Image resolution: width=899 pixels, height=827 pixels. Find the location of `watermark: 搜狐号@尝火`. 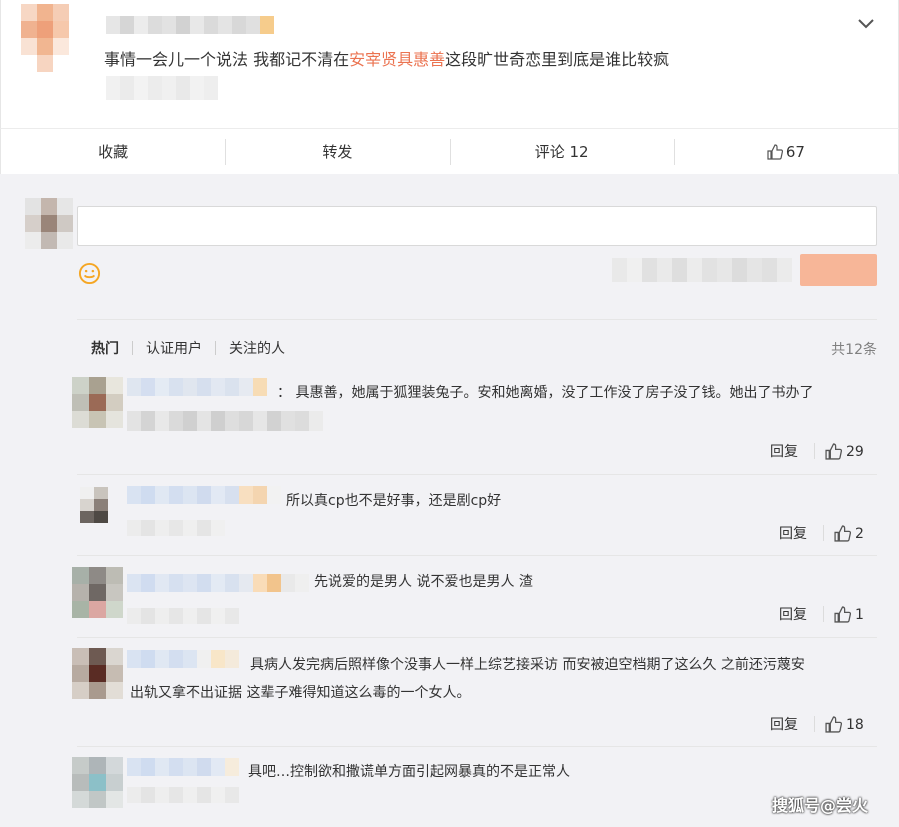

watermark: 搜狐号@尝火 is located at coordinates (820, 805).